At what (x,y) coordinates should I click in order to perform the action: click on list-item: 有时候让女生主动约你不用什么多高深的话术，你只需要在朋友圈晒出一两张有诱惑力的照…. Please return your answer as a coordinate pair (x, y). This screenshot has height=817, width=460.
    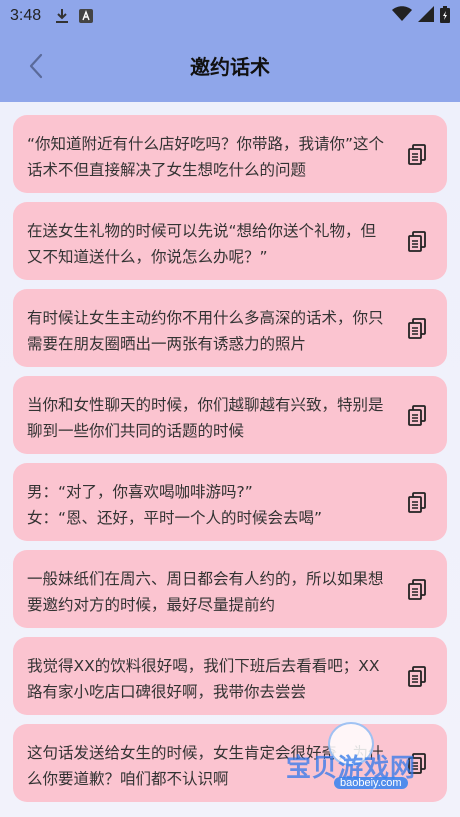
    Looking at the image, I should click on (230, 328).